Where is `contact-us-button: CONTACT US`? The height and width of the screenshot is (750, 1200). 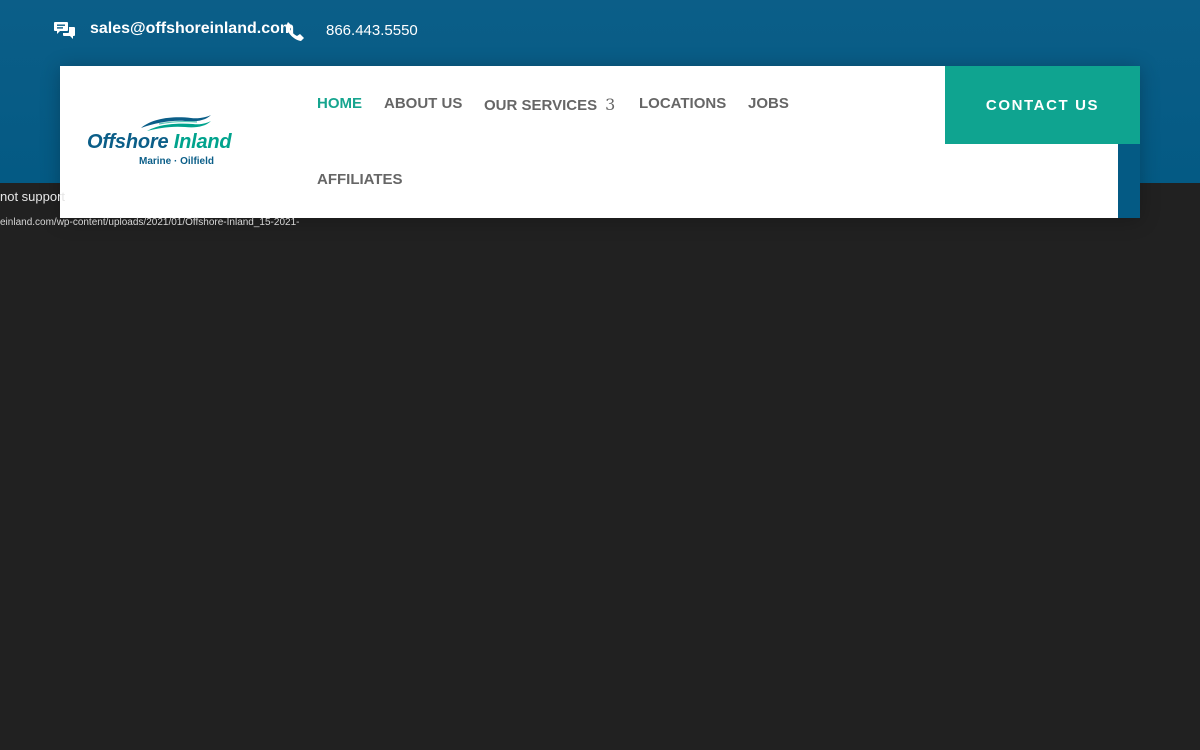 contact-us-button: CONTACT US is located at coordinates (1042, 105).